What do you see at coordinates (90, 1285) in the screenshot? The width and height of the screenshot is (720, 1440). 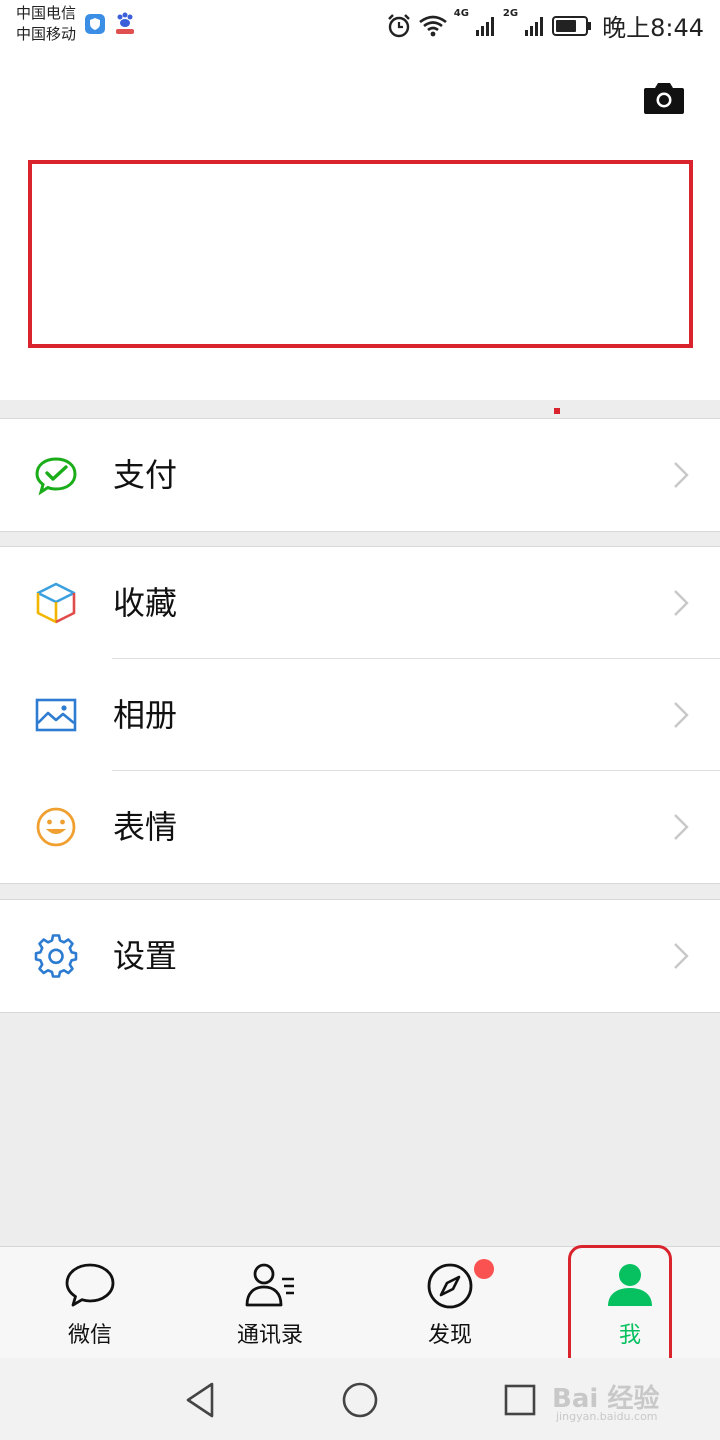 I see `chat-bubble-icon` at bounding box center [90, 1285].